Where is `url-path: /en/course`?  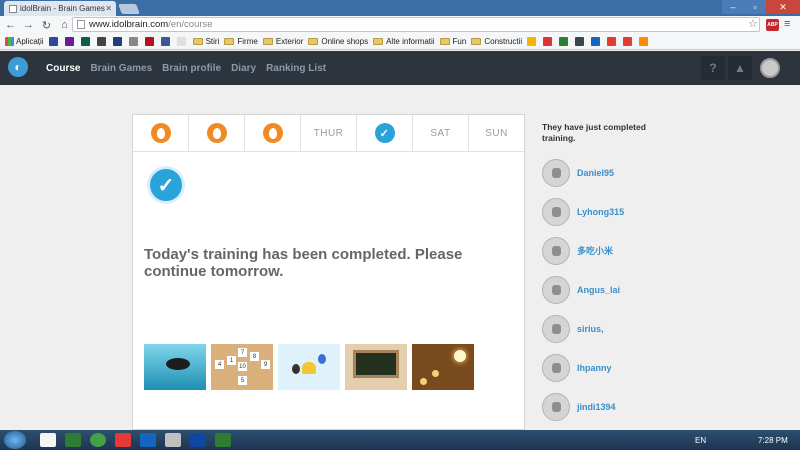 url-path: /en/course is located at coordinates (190, 24).